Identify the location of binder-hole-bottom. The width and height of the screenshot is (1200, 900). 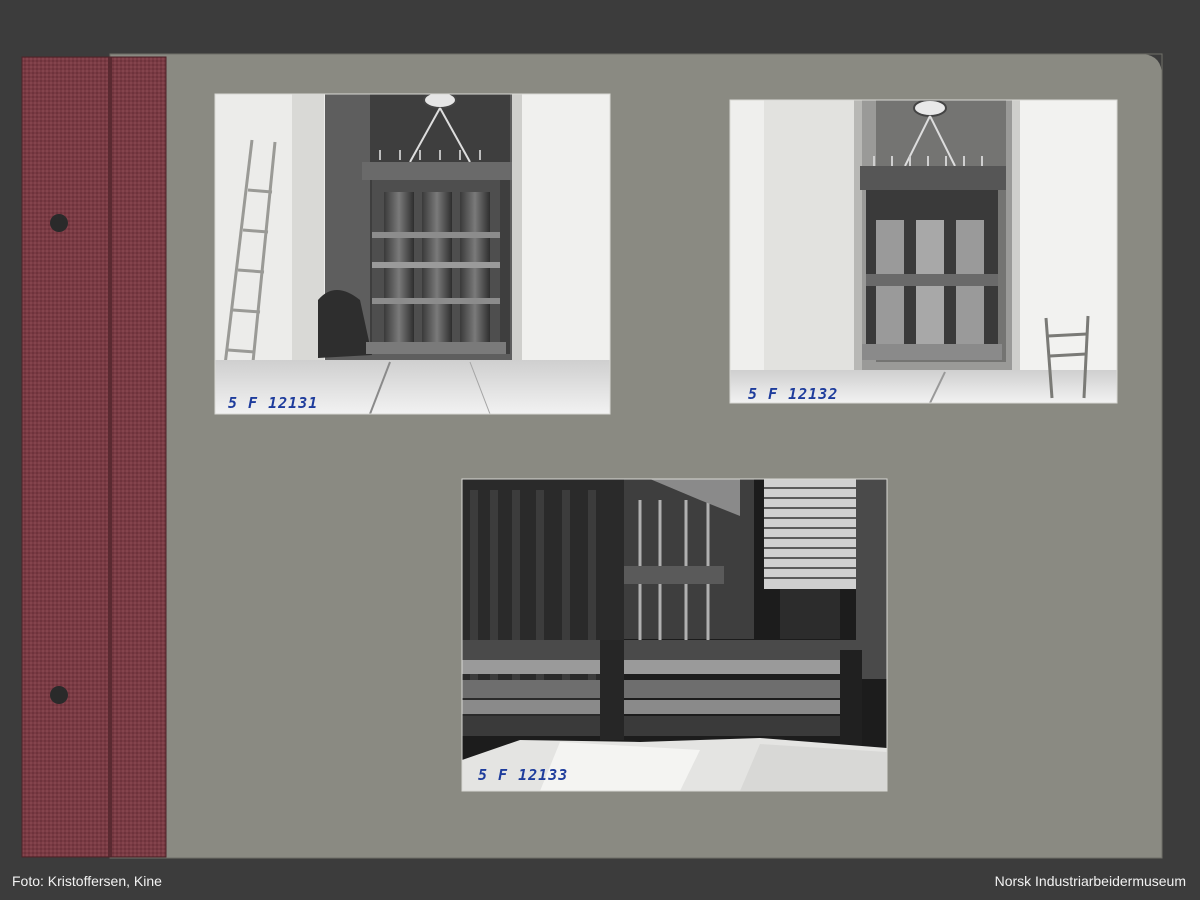
(59, 695).